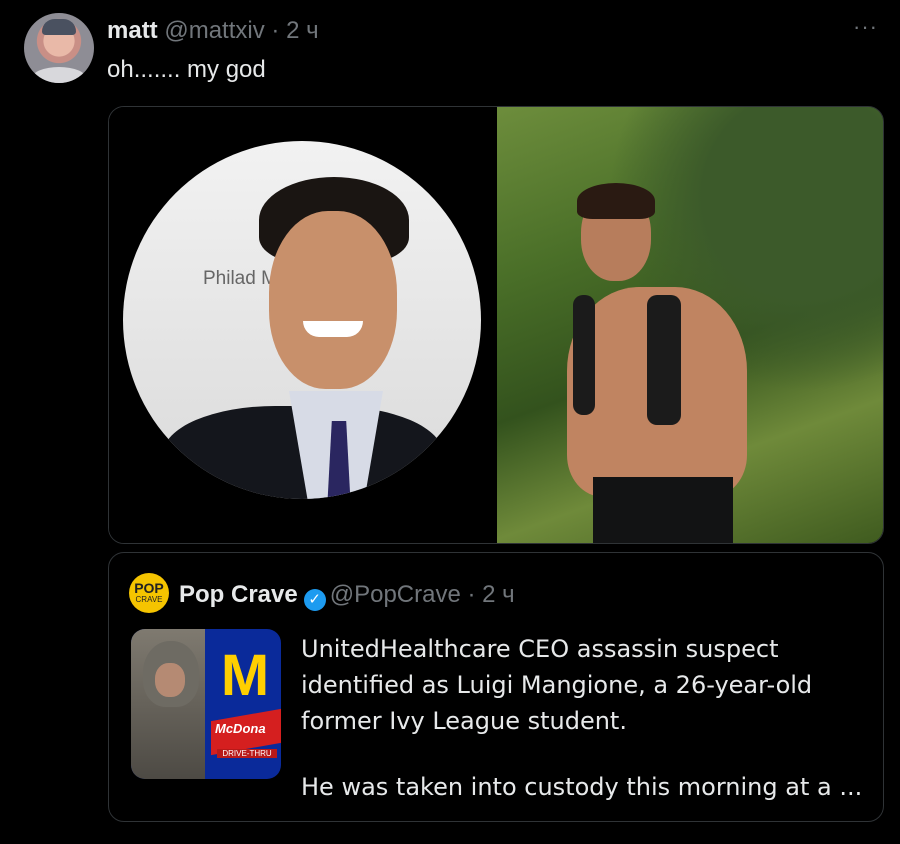 This screenshot has width=900, height=844. I want to click on quoted-timestamp: 2 ч, so click(498, 594).